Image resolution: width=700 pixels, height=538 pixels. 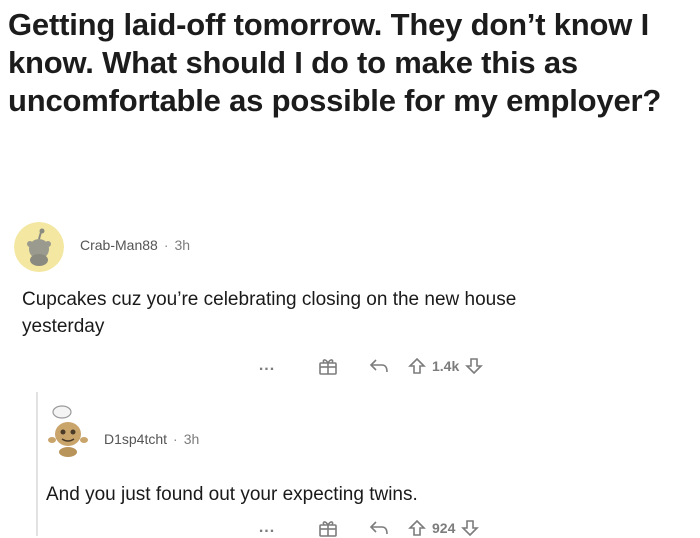 I want to click on username: Crab-Man88, so click(x=119, y=245).